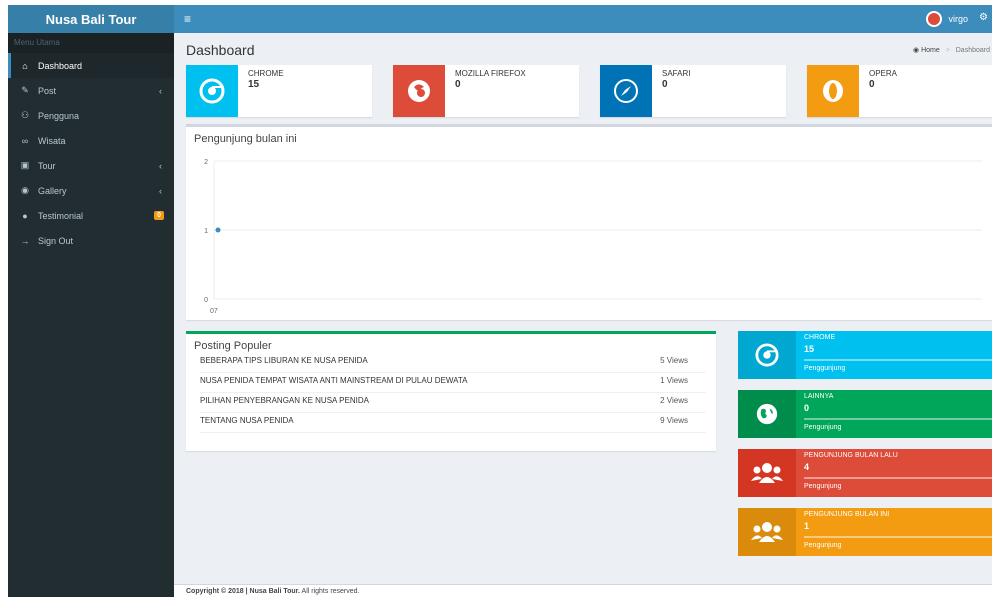 Image resolution: width=992 pixels, height=597 pixels. Describe the element at coordinates (947, 19) in the screenshot. I see `user-menu: virgo` at that location.